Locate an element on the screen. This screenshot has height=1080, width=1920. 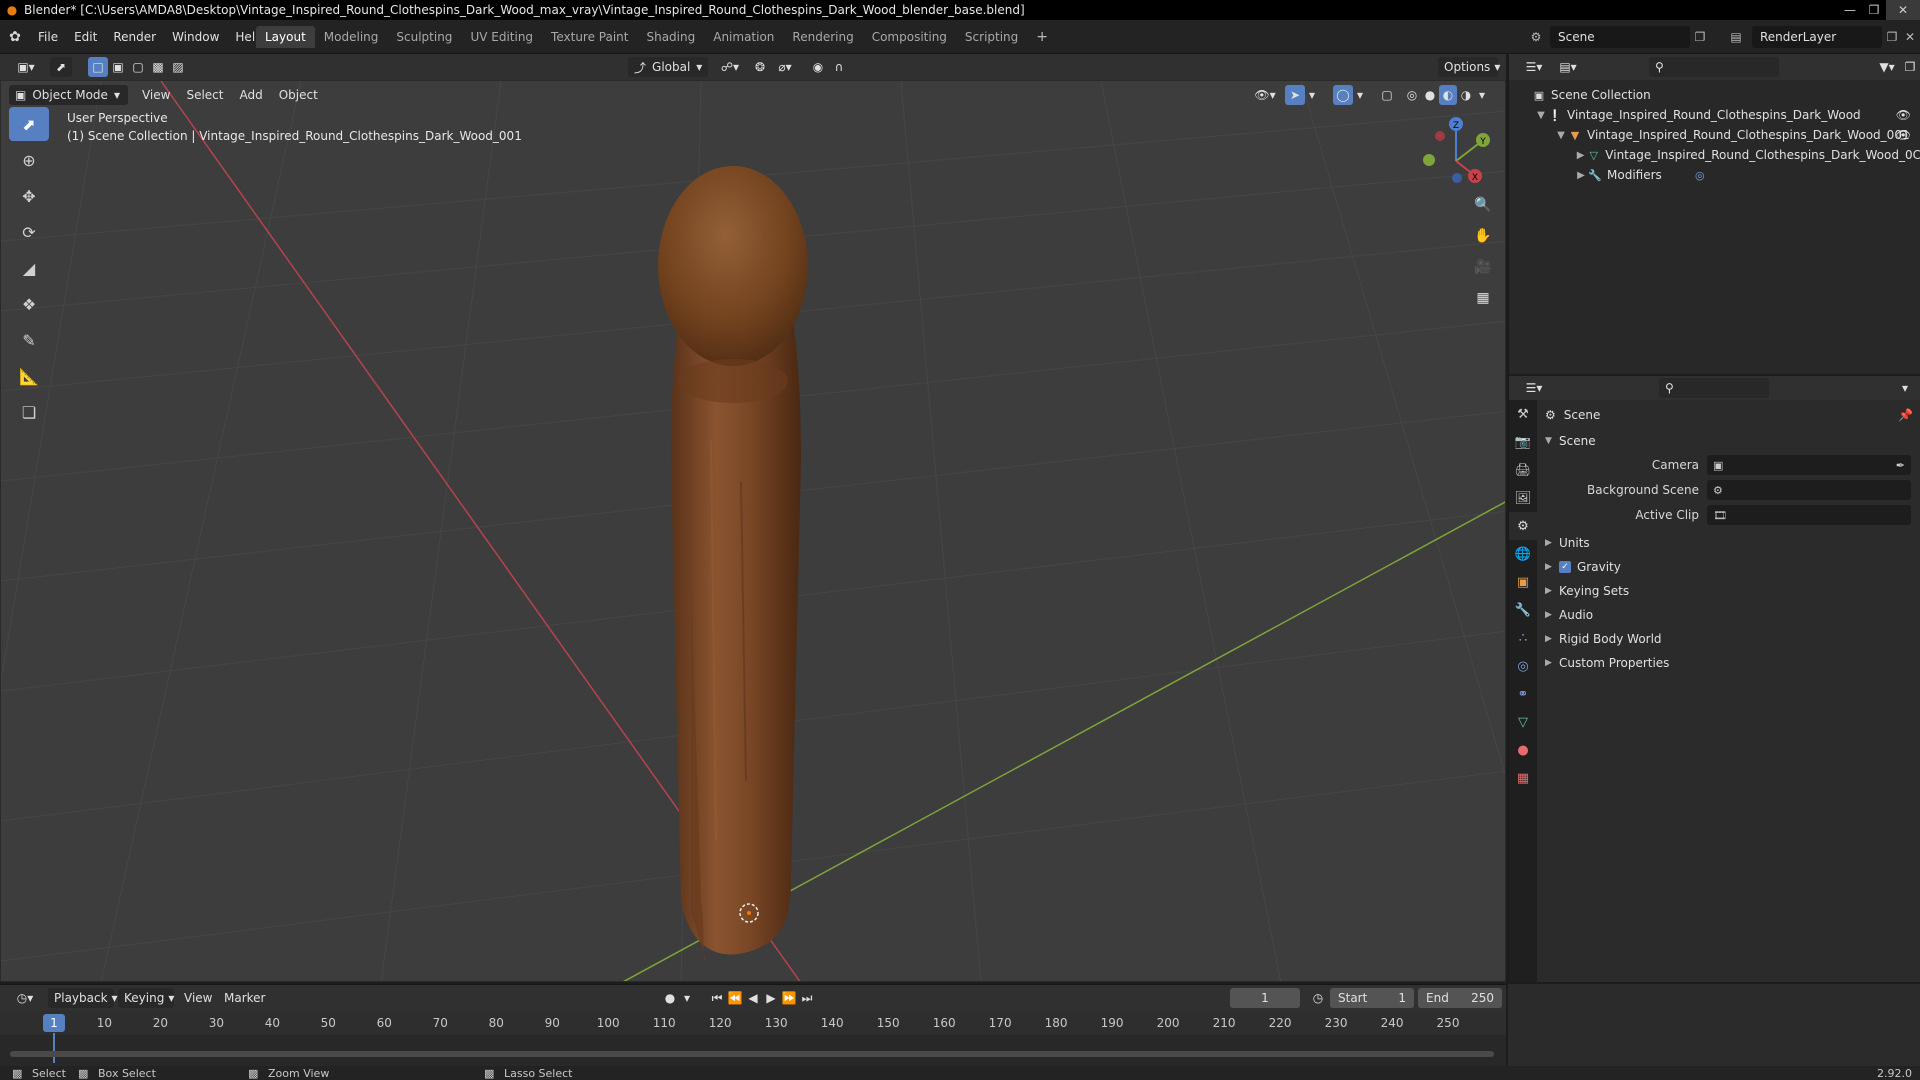
viewport-menu-object: Object is located at coordinates (298, 95).